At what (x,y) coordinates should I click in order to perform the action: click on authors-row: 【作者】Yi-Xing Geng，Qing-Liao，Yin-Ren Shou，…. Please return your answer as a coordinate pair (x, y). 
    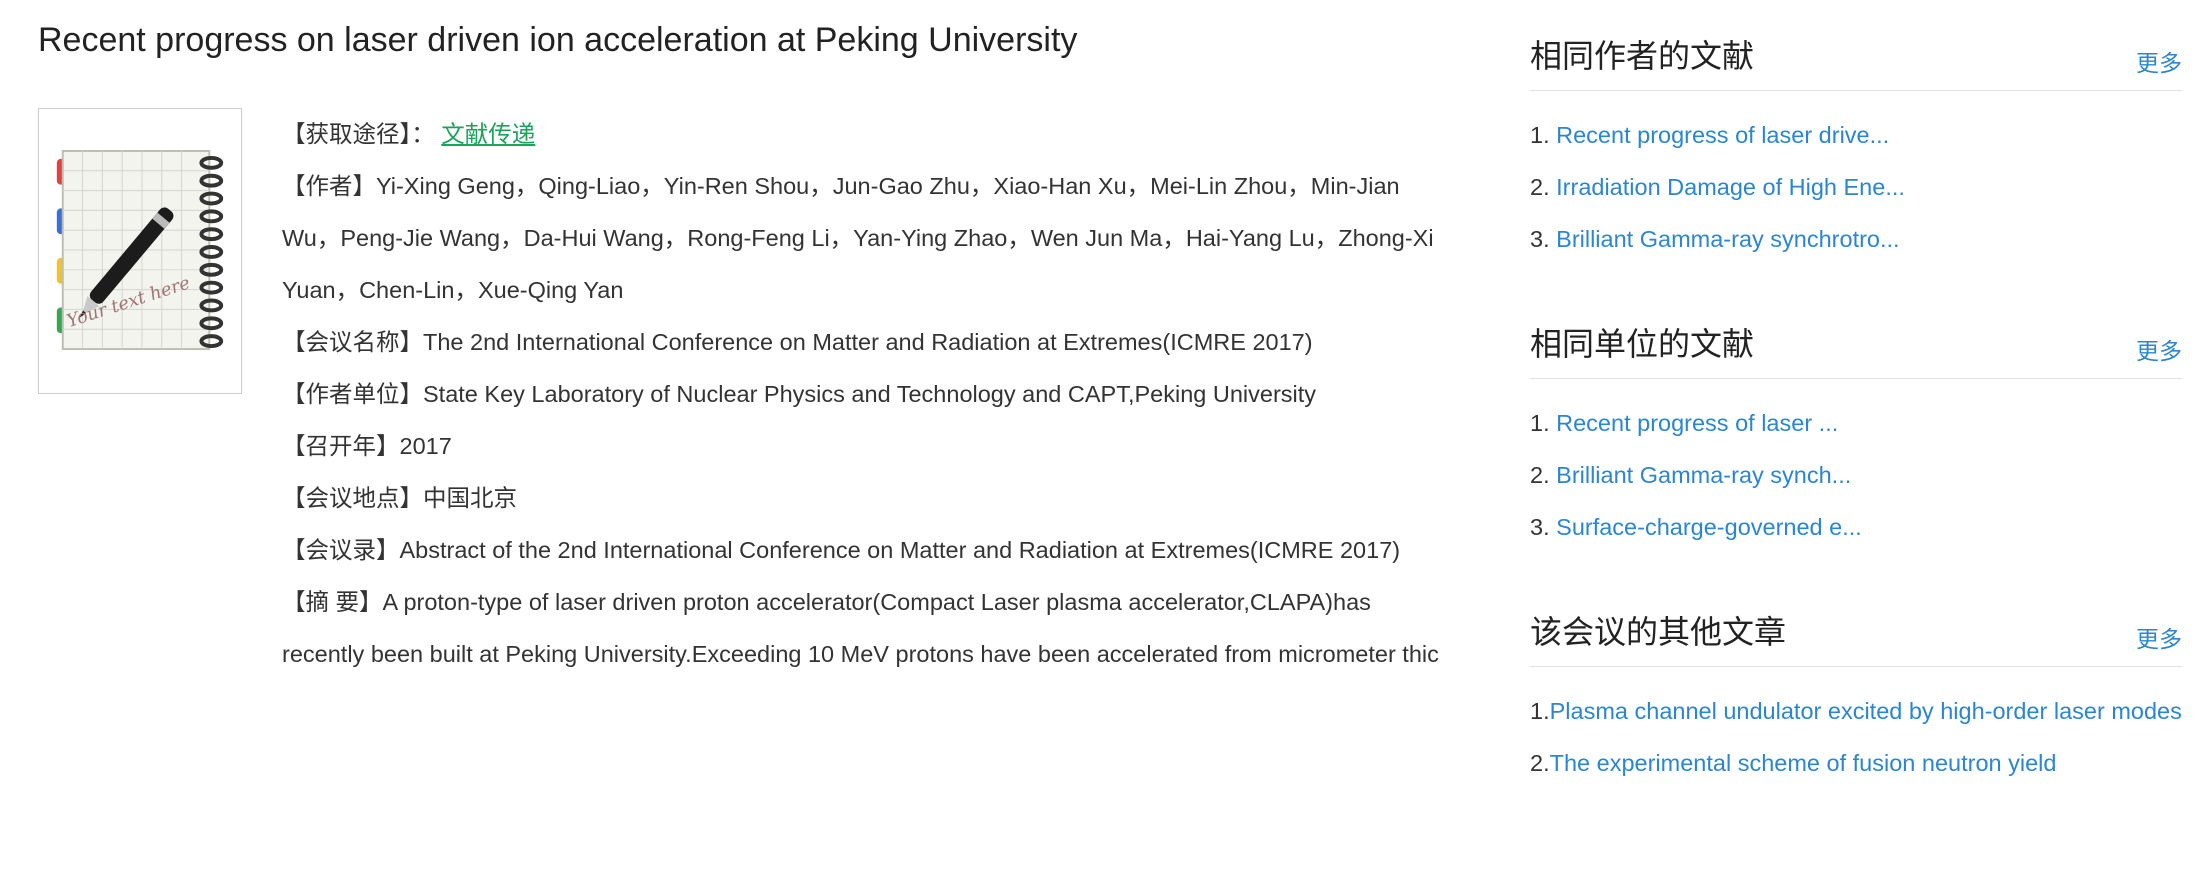
    Looking at the image, I should click on (866, 238).